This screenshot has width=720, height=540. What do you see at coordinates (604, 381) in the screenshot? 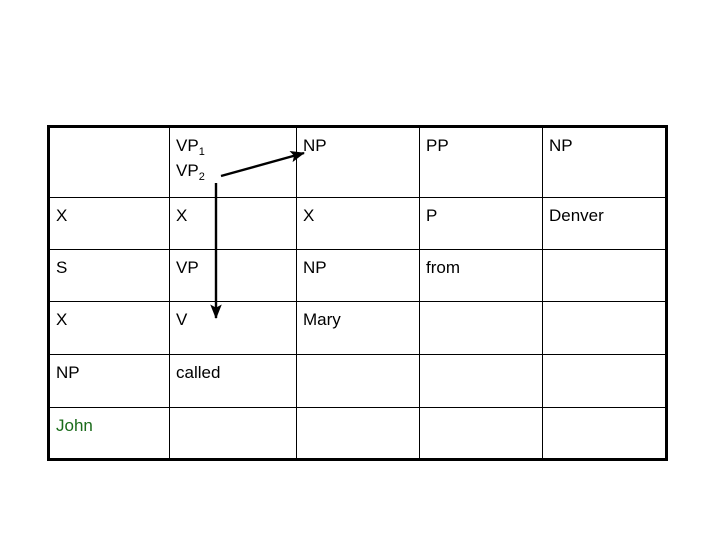
I see `cell-r4c4` at bounding box center [604, 381].